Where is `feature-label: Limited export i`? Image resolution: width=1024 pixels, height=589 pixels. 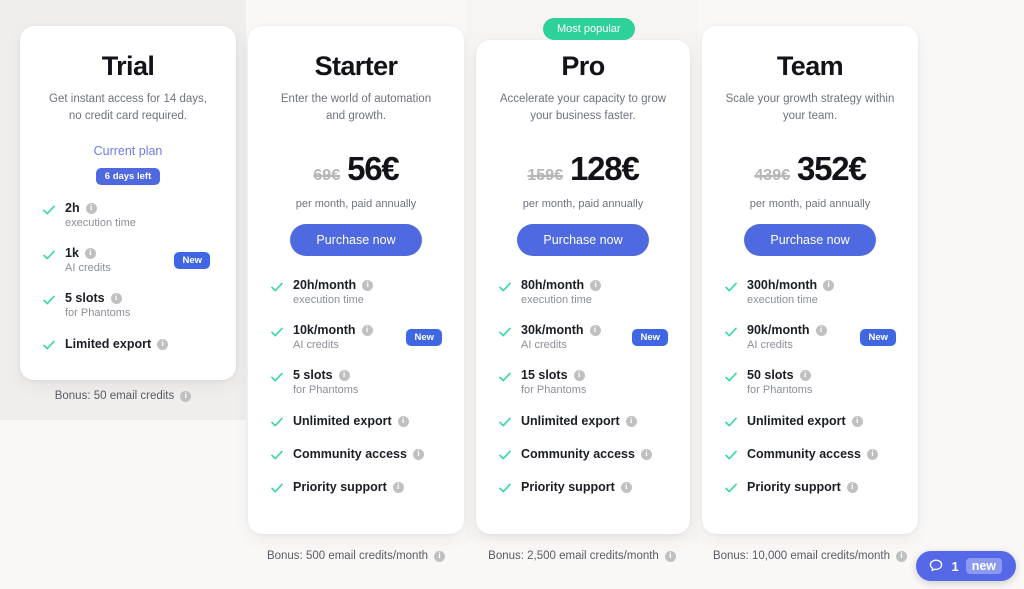
feature-label: Limited export i is located at coordinates (139, 344).